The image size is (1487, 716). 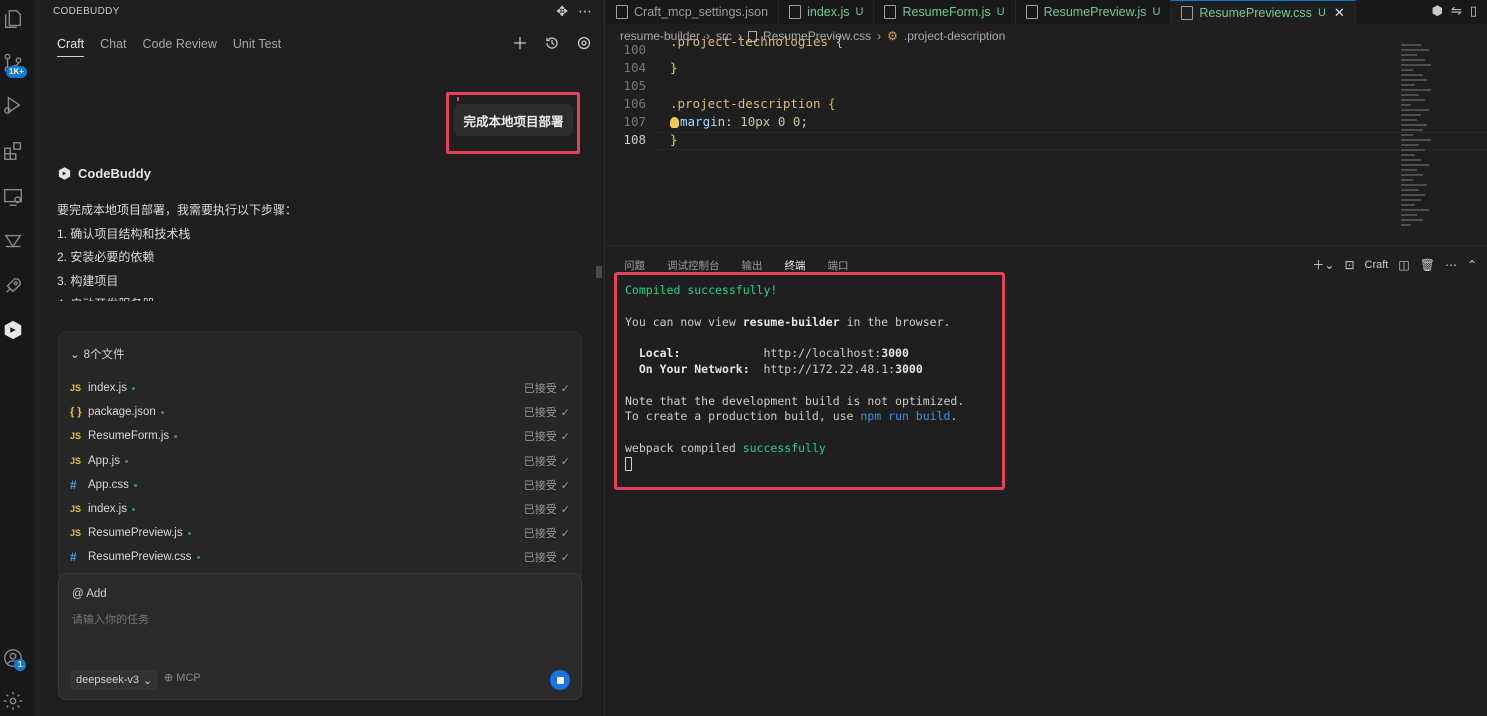 What do you see at coordinates (628, 464) in the screenshot?
I see `terminal-cursor` at bounding box center [628, 464].